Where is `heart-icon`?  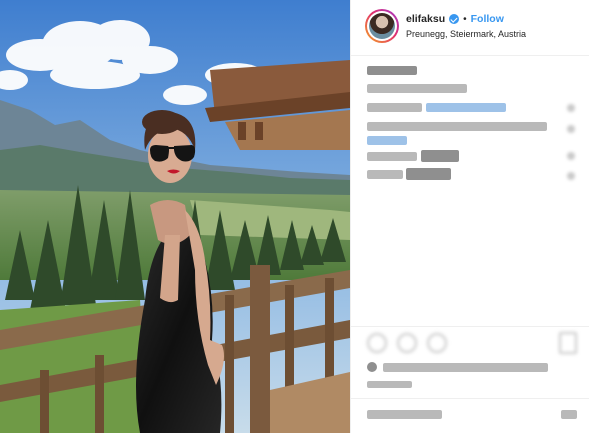 heart-icon is located at coordinates (377, 343).